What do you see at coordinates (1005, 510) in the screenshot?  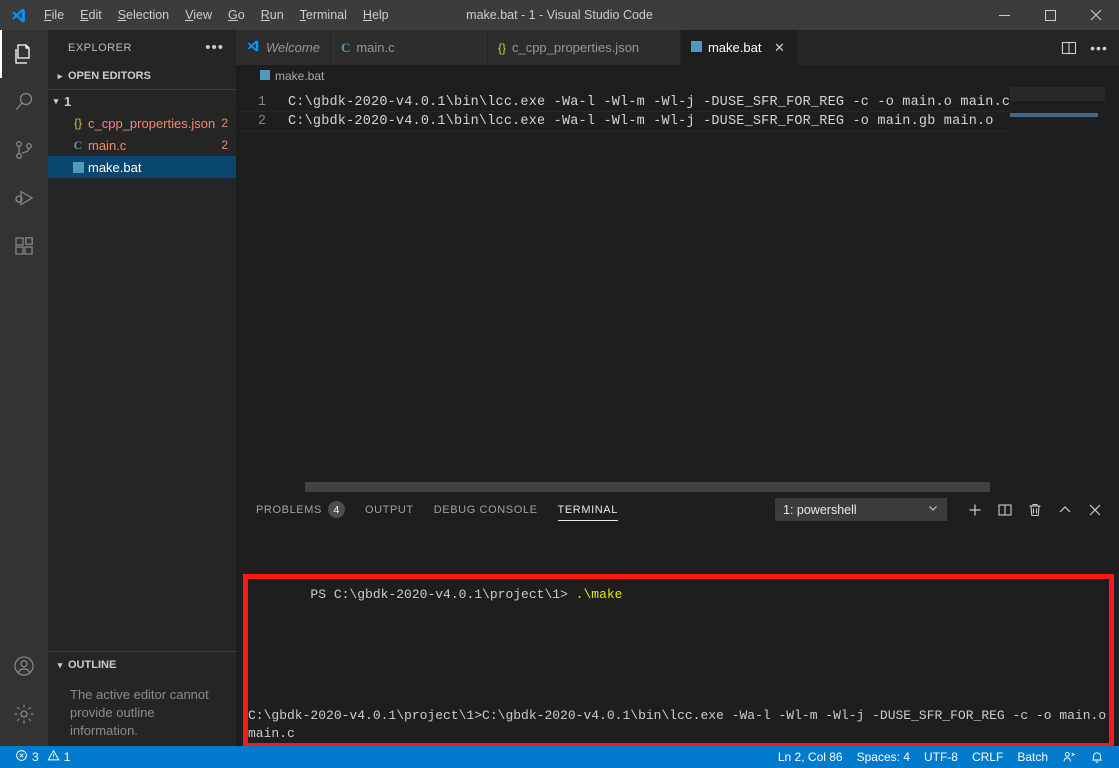 I see `split-terminal-icon` at bounding box center [1005, 510].